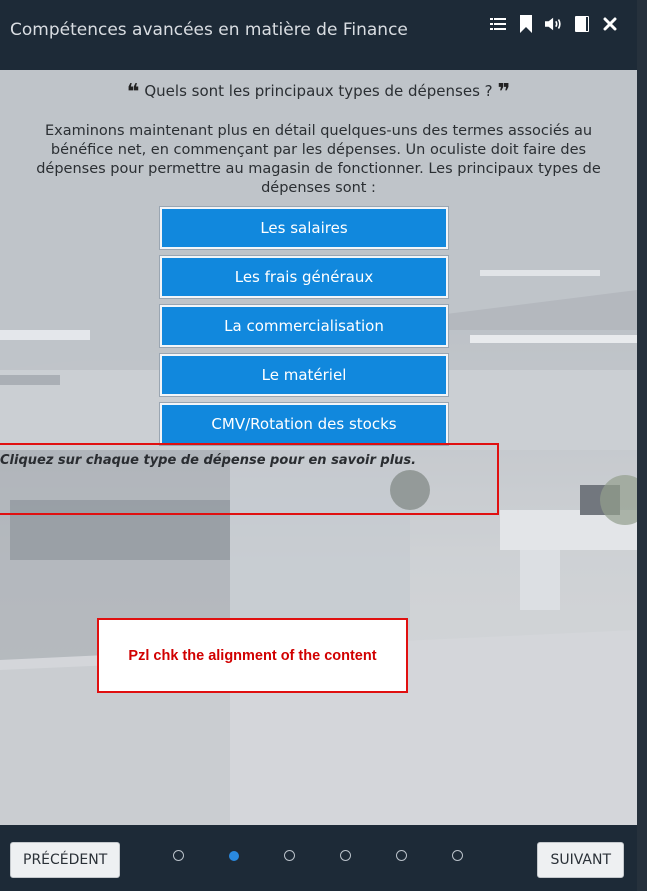  Describe the element at coordinates (304, 277) in the screenshot. I see `expense-button-overhead: Les frais généraux` at that location.